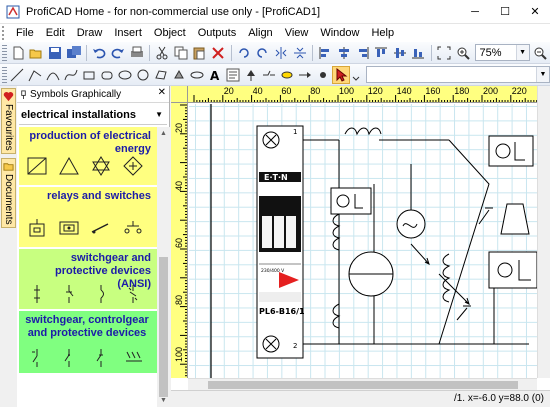  I want to click on switch-contact-symbol, so click(101, 228).